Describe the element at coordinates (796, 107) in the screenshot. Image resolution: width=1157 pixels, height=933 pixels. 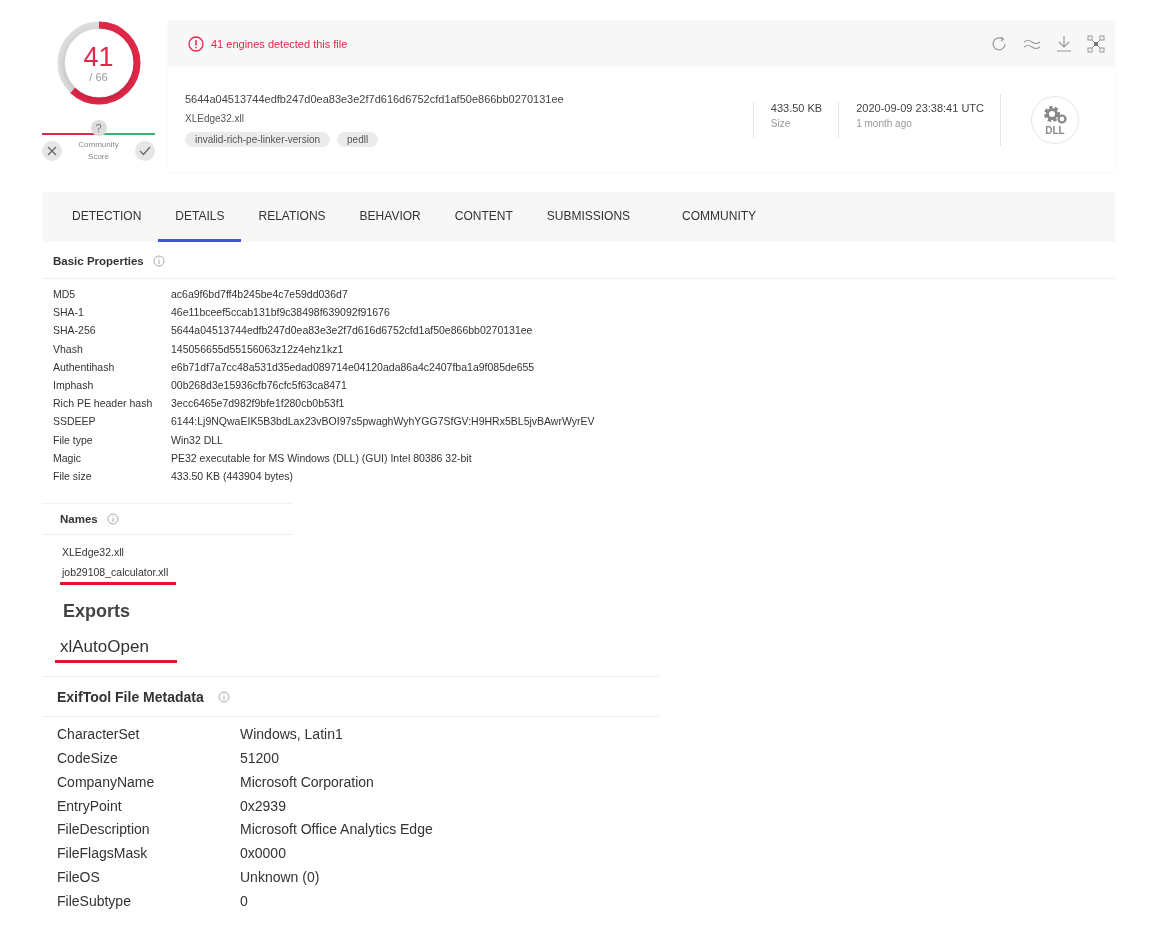
I see `file-size: 433.50 KB` at that location.